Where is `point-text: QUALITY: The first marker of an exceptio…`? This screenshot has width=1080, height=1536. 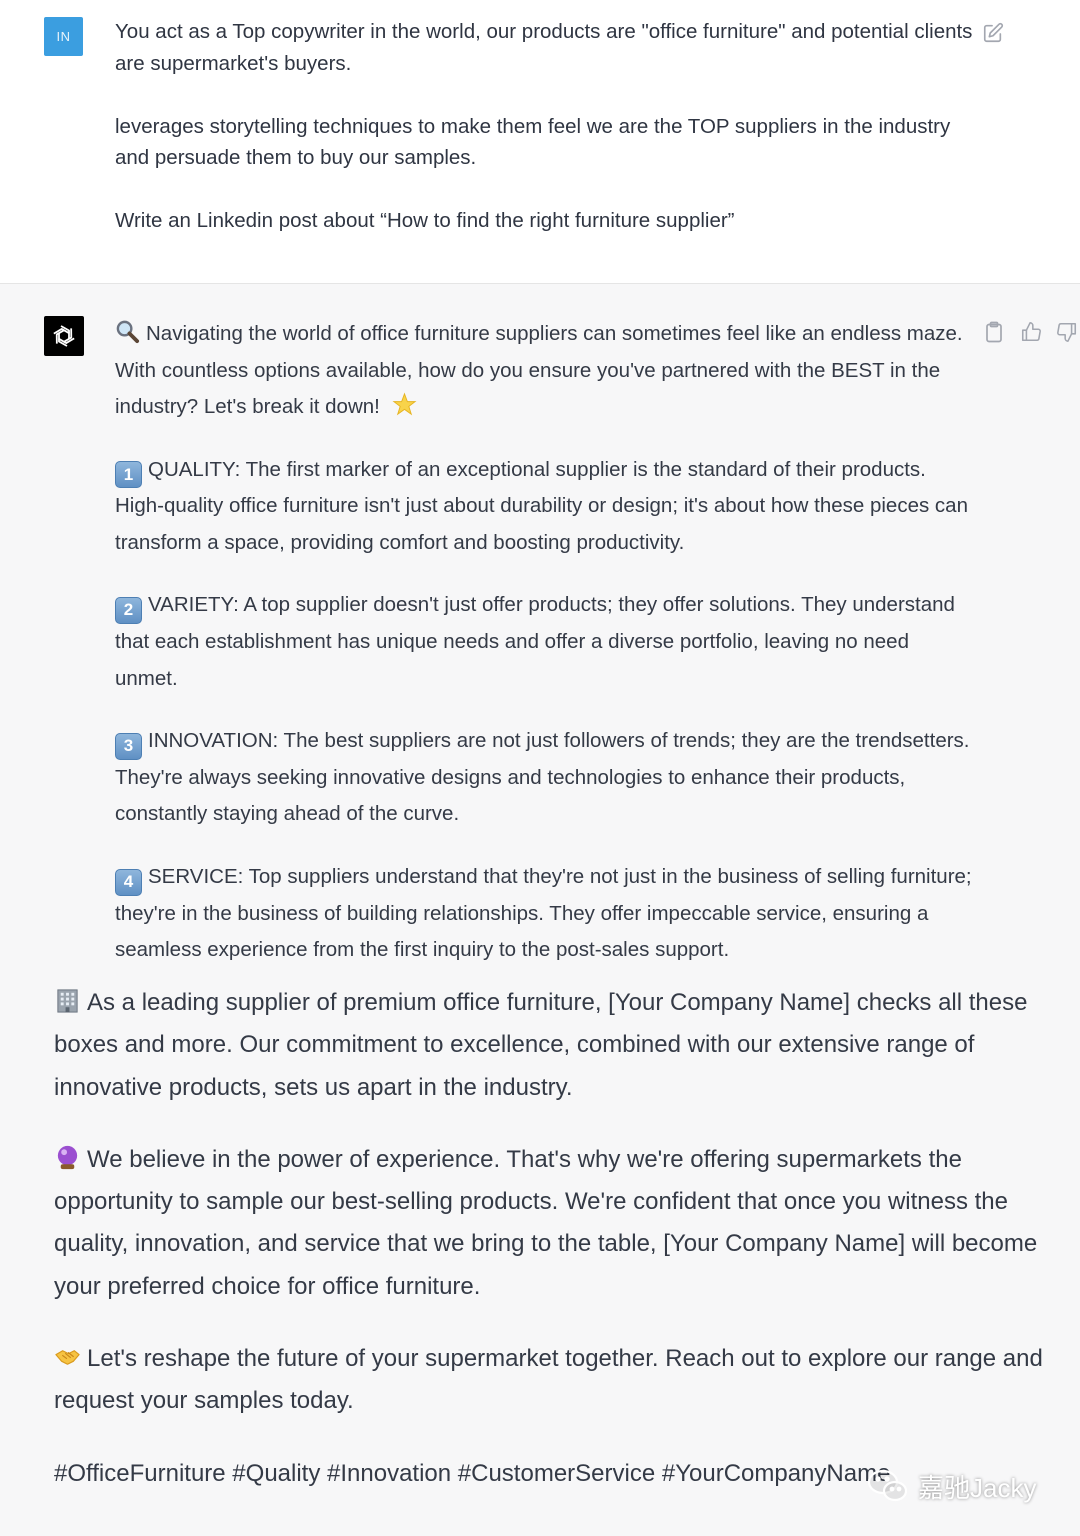
point-text: QUALITY: The first marker of an exceptio… is located at coordinates (541, 505).